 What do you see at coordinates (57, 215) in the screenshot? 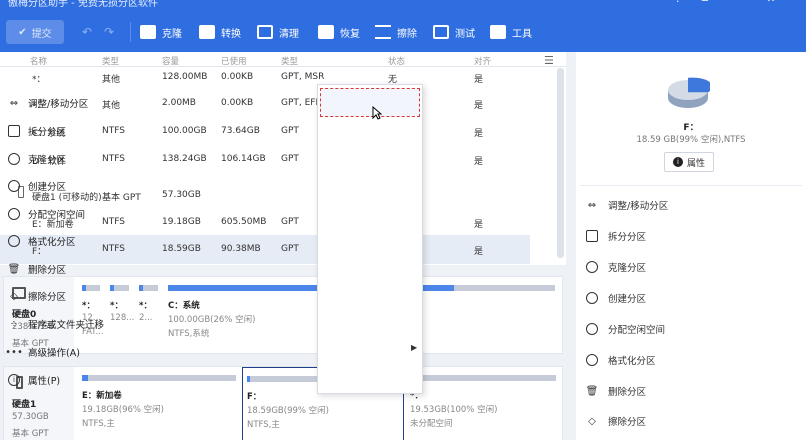
I see `menu-label: 分配空闲空间` at bounding box center [57, 215].